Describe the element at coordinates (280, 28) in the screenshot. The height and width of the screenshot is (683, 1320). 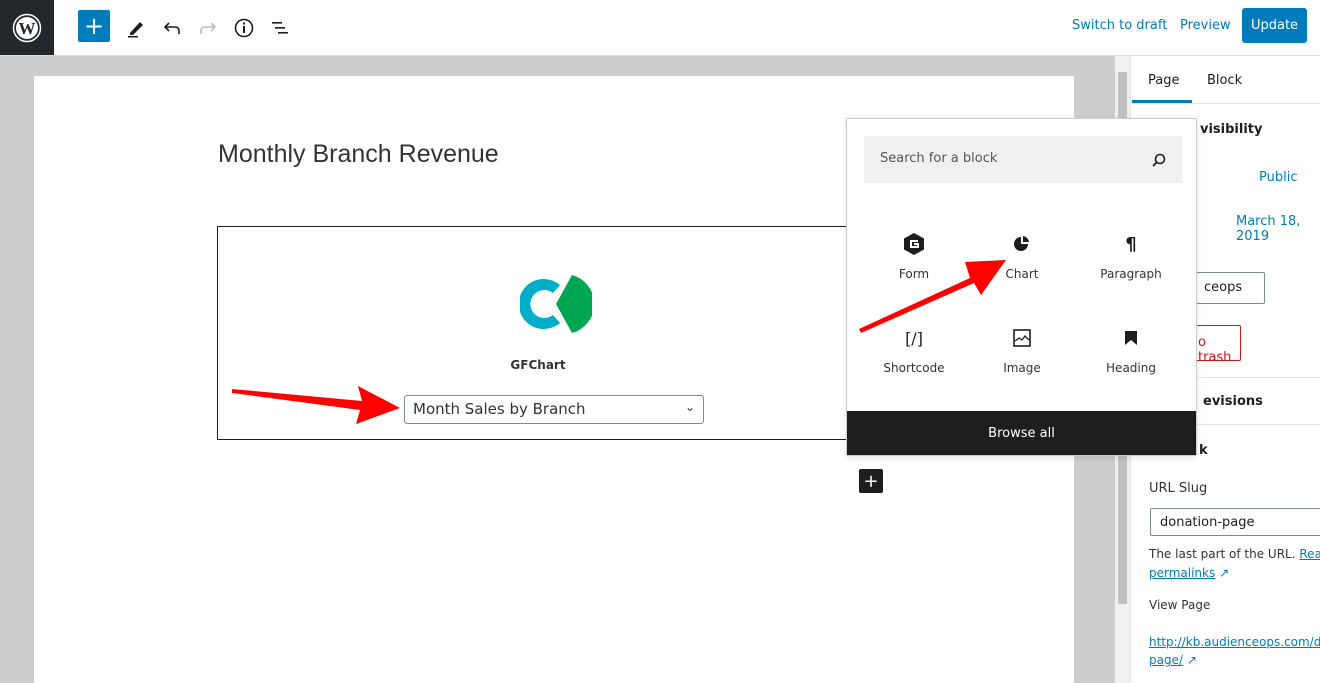
I see `list-view-icon` at that location.